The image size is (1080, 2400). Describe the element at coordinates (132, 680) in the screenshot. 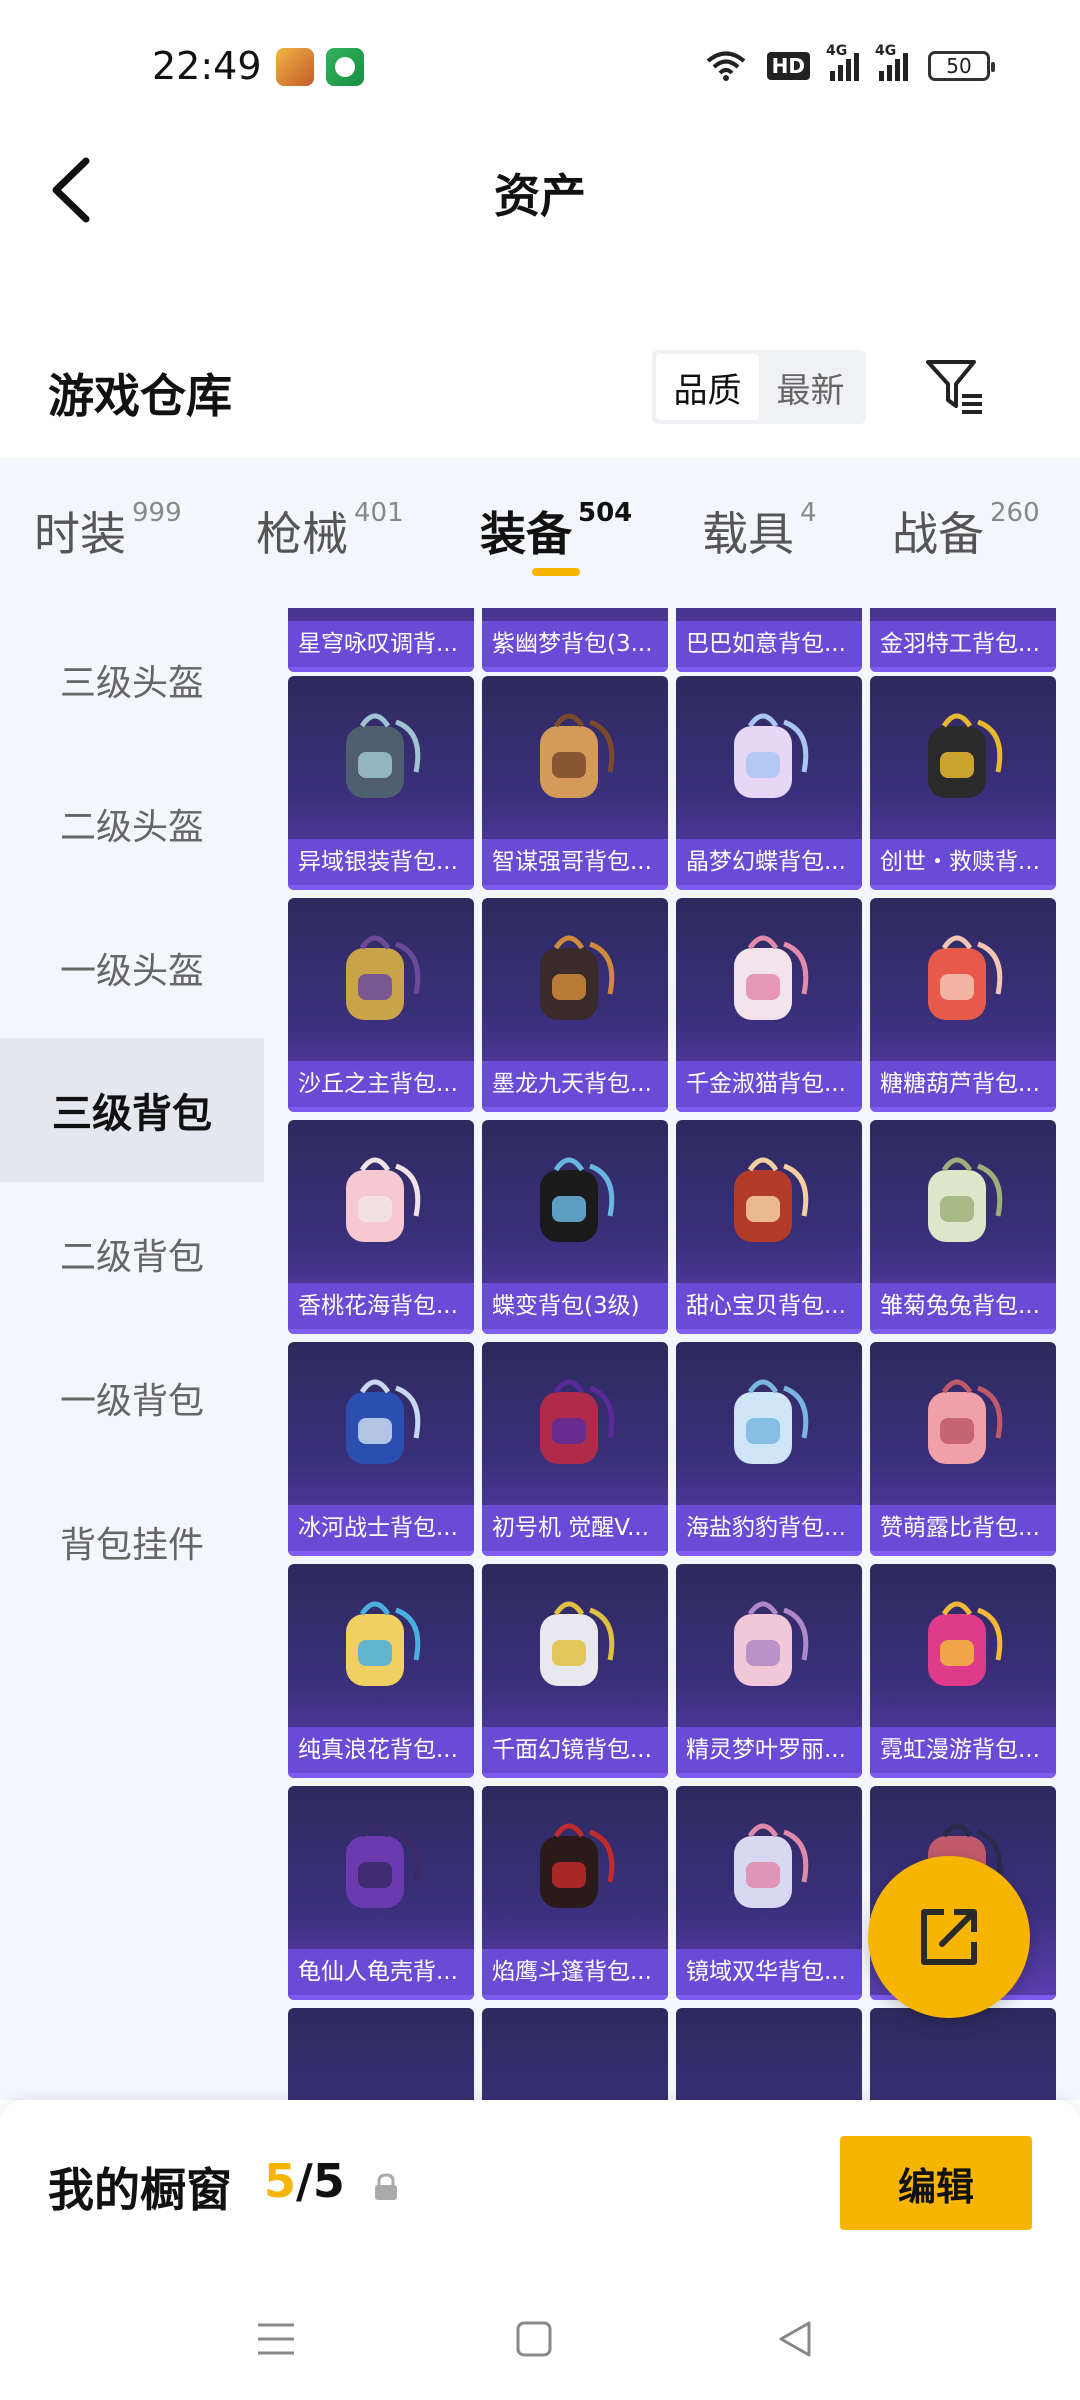

I see `sidebar-item-level3-helmet: 三级头盔` at that location.